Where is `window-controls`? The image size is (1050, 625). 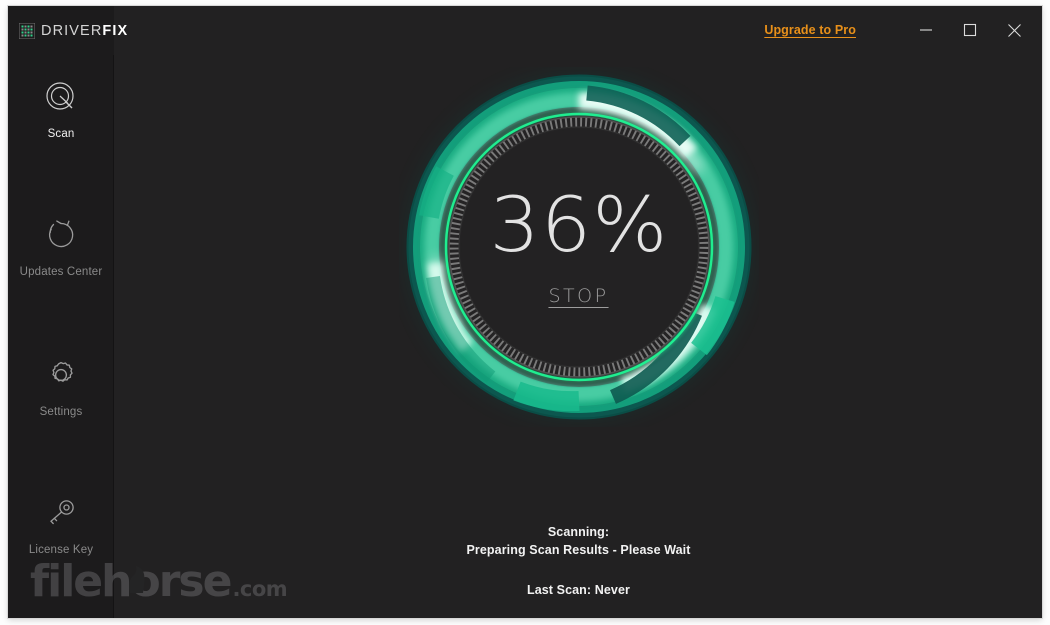
window-controls is located at coordinates (970, 30).